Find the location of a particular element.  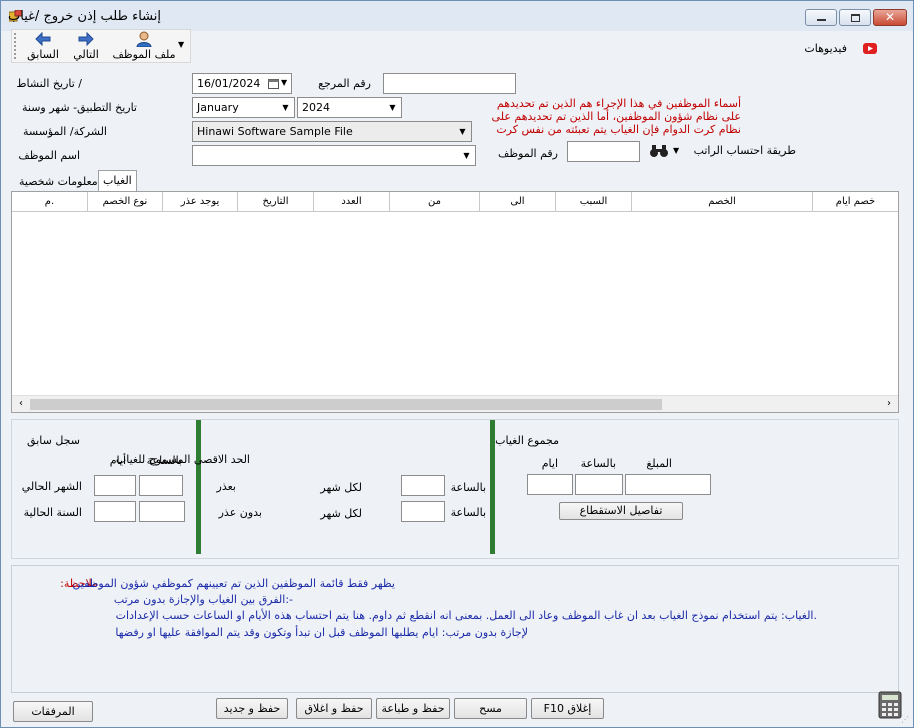

window-title: إنشاء طلب إذن خروج /غياب is located at coordinates (84, 16).